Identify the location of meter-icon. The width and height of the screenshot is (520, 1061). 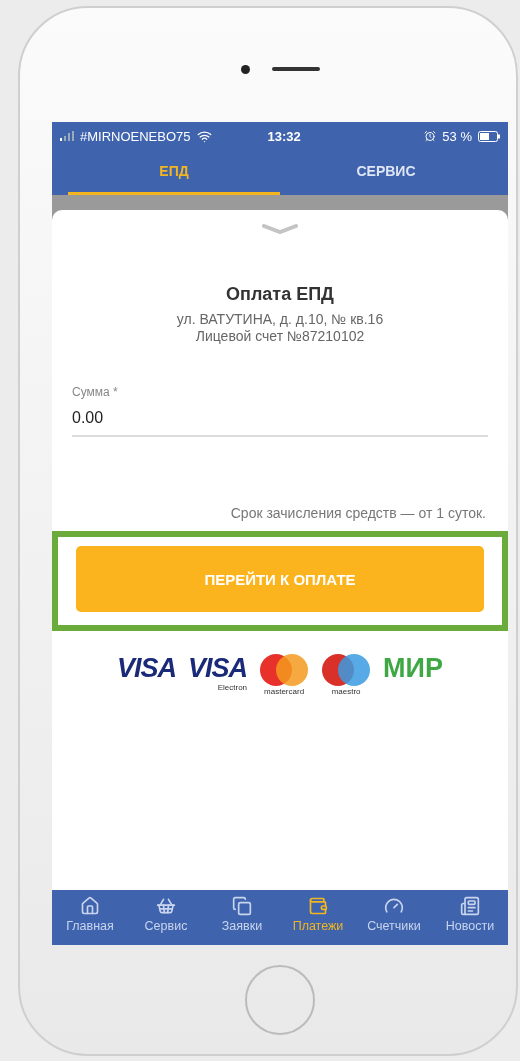
(394, 906).